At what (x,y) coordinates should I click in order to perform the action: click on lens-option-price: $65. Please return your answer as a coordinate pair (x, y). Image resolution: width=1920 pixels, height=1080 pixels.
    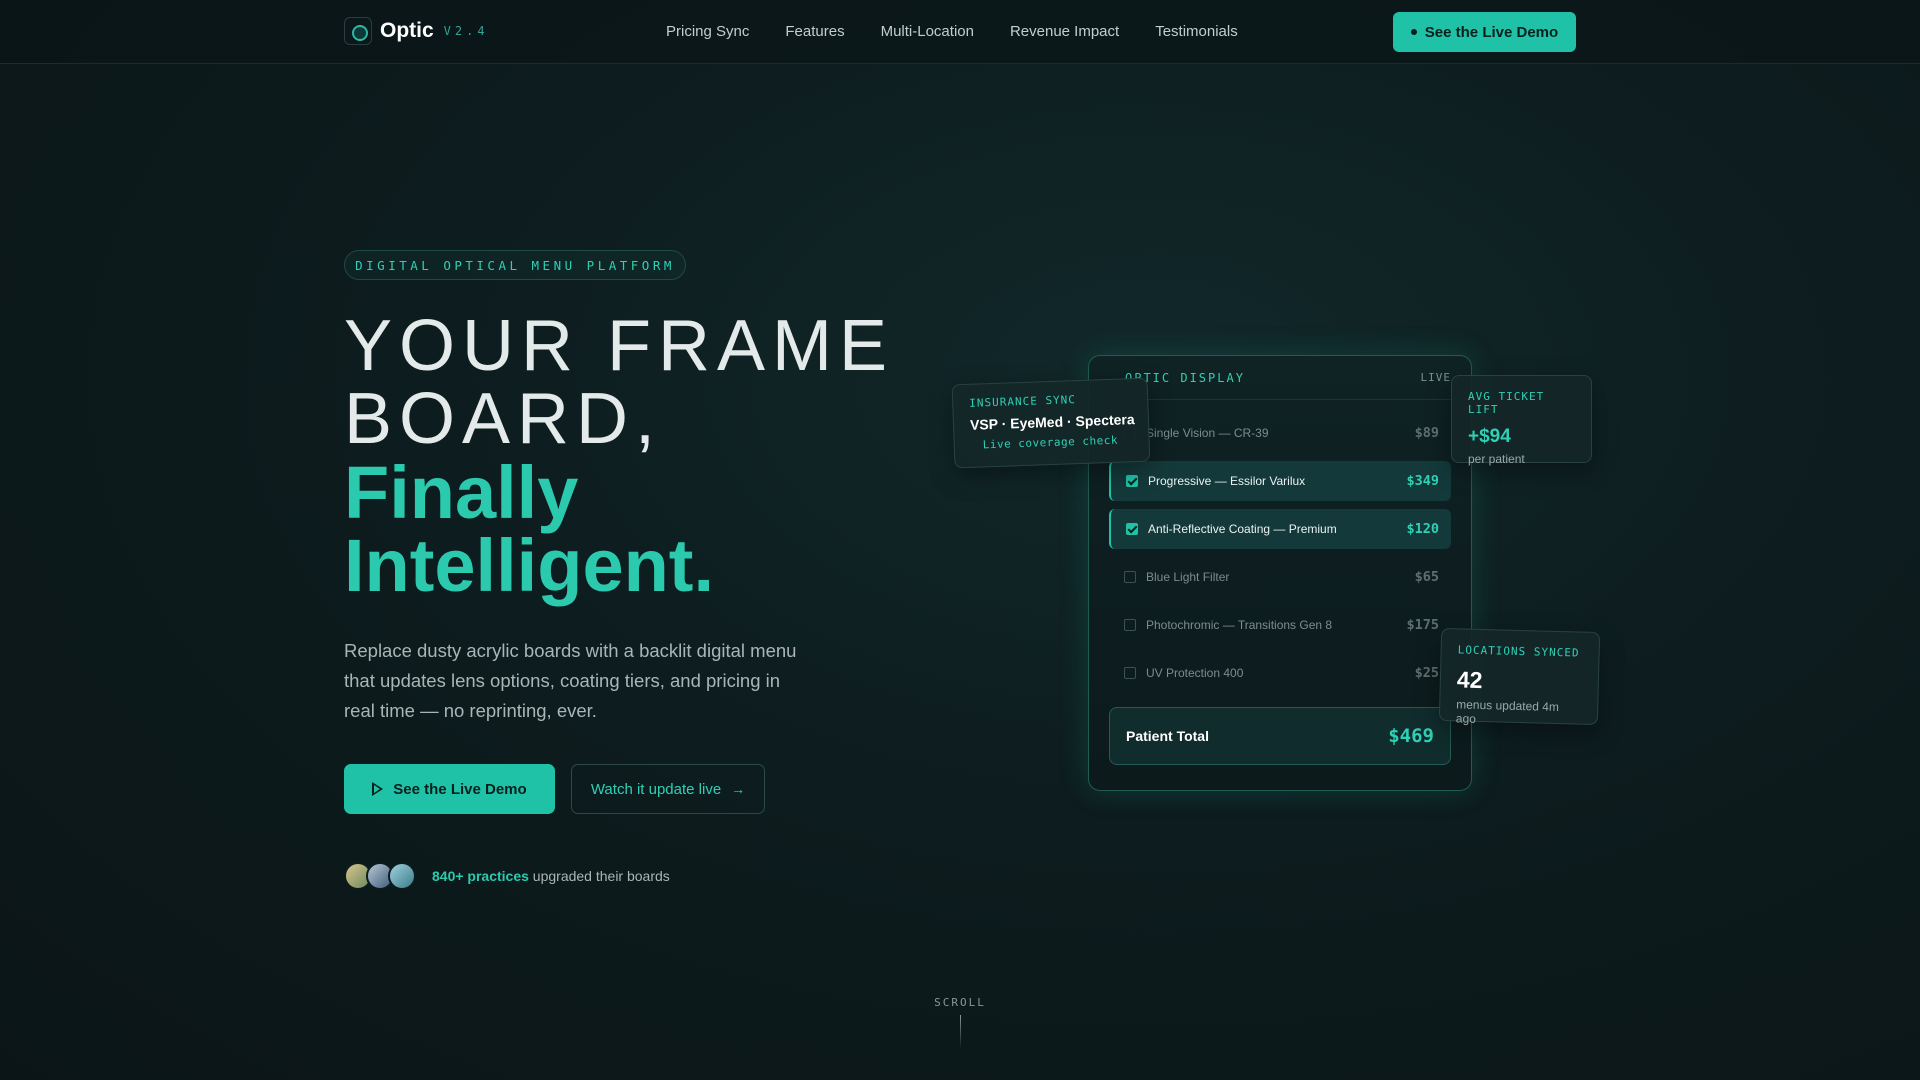
    Looking at the image, I should click on (1426, 577).